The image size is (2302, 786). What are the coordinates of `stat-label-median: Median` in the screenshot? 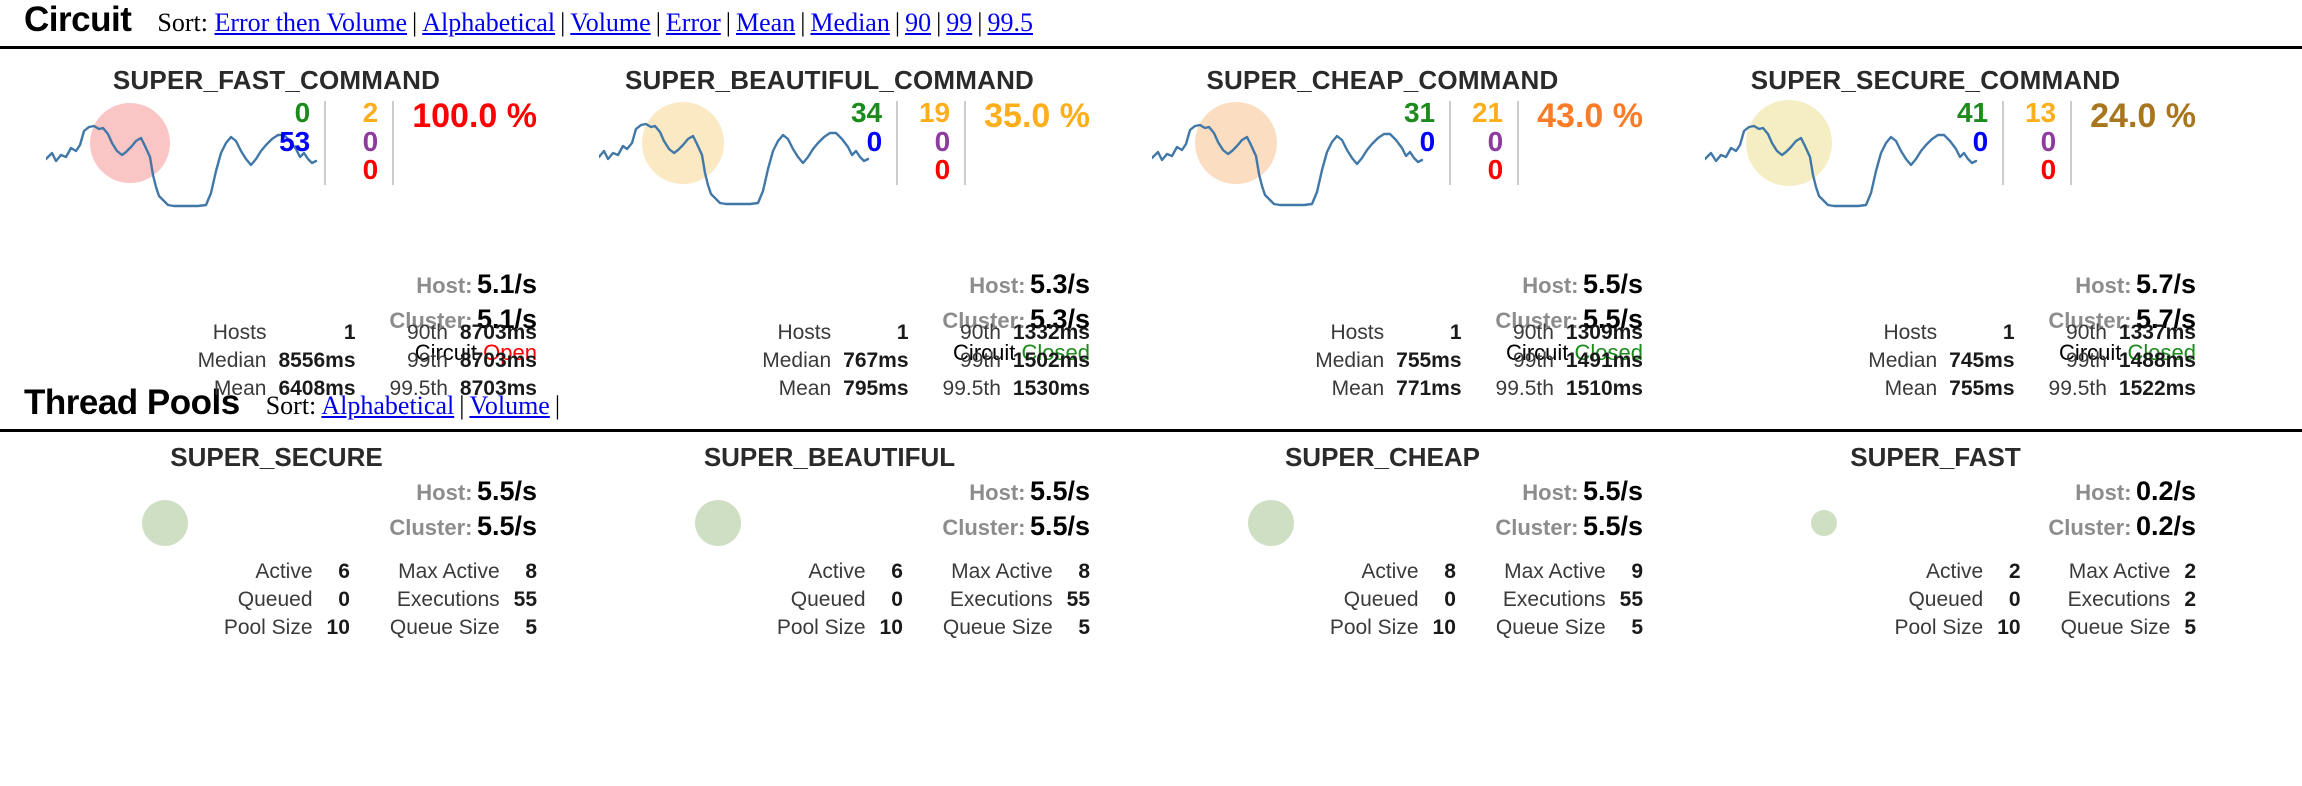 It's located at (1903, 360).